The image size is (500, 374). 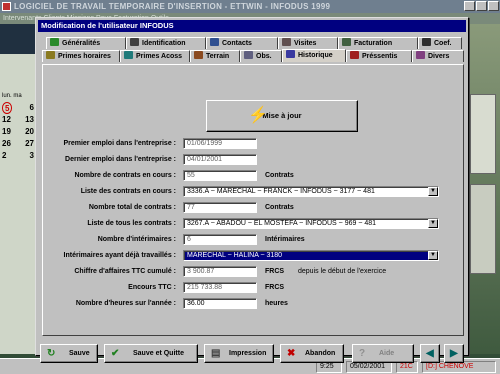 I want to click on save-and-quit-button: ✔ Sauve et Quitte, so click(x=151, y=353).